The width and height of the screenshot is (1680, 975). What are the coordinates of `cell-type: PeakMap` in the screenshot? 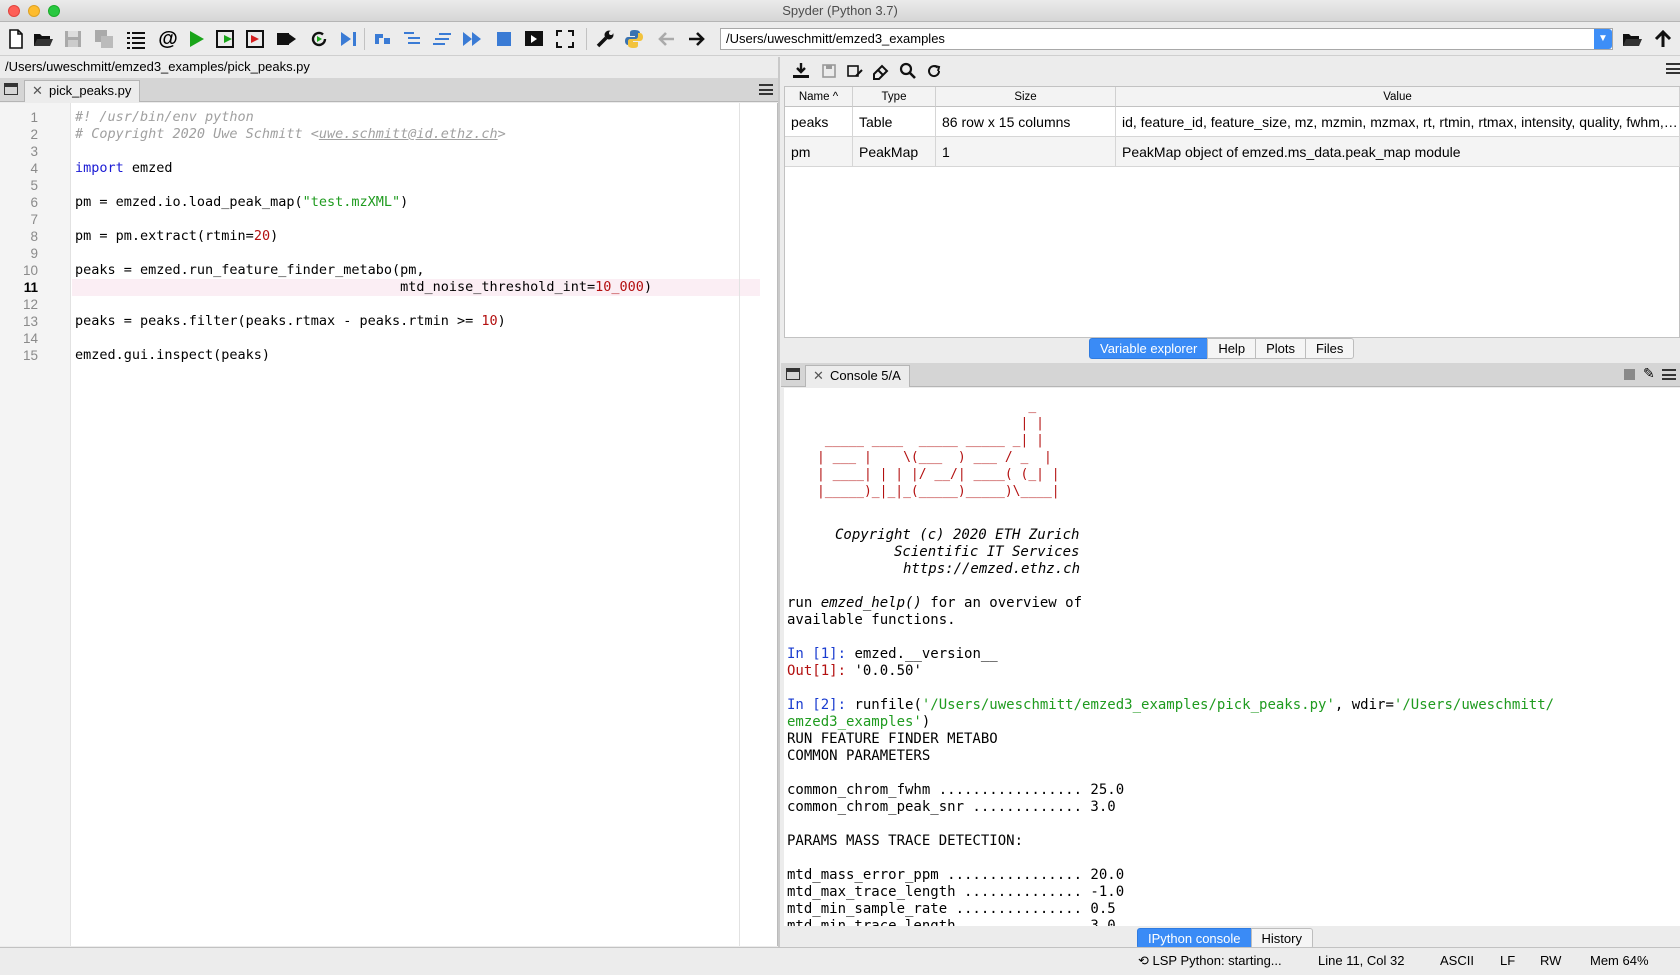 It's located at (894, 152).